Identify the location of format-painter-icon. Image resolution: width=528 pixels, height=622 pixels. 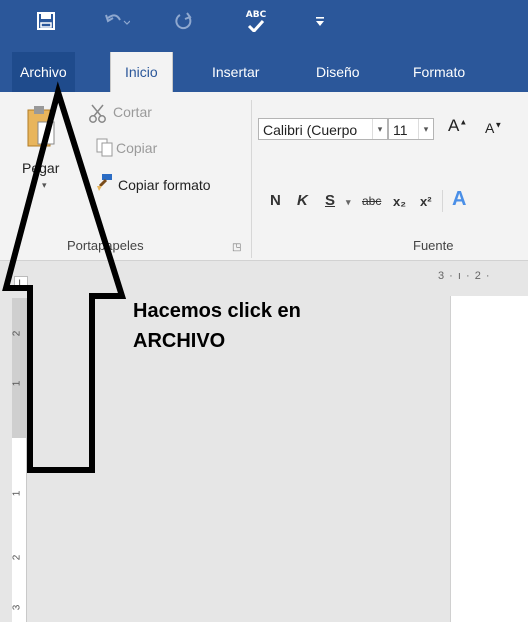
(104, 182).